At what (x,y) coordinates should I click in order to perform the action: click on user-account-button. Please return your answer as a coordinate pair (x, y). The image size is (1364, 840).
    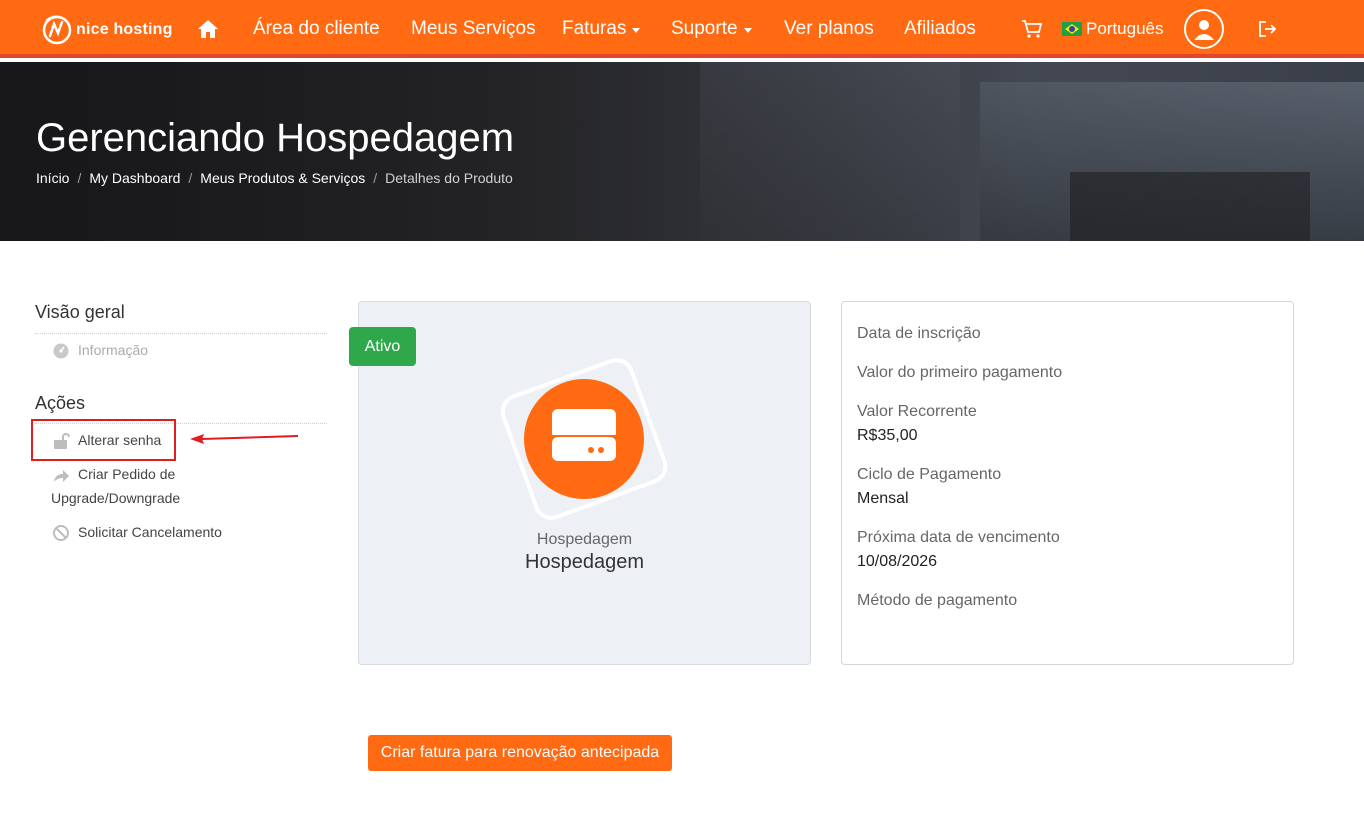
    Looking at the image, I should click on (1204, 29).